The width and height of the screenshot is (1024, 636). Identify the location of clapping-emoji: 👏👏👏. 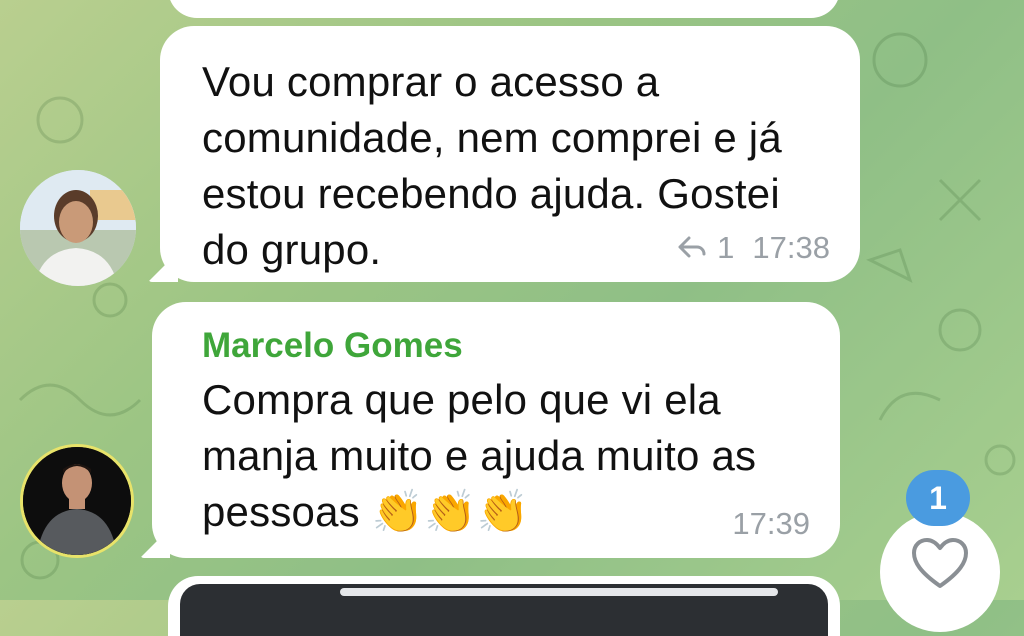
(450, 511).